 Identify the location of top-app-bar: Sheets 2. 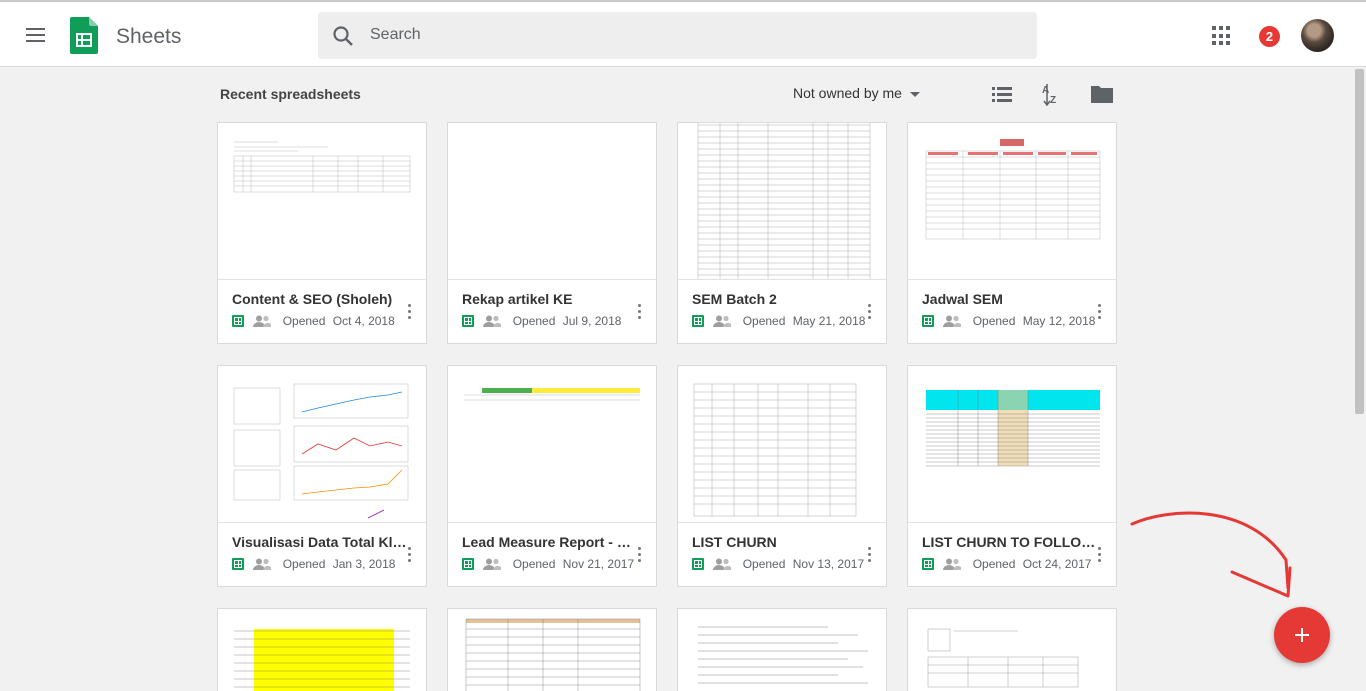
(683, 33).